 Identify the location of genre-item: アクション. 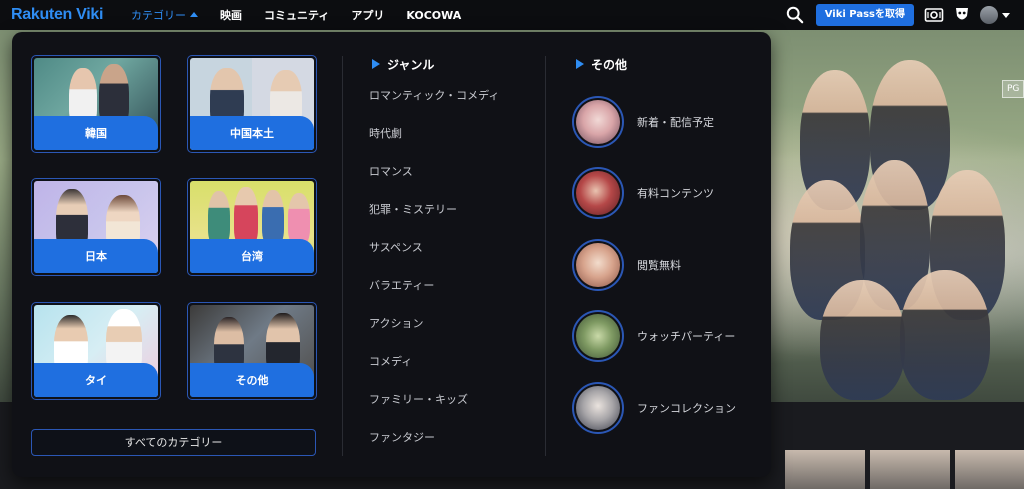
(434, 332).